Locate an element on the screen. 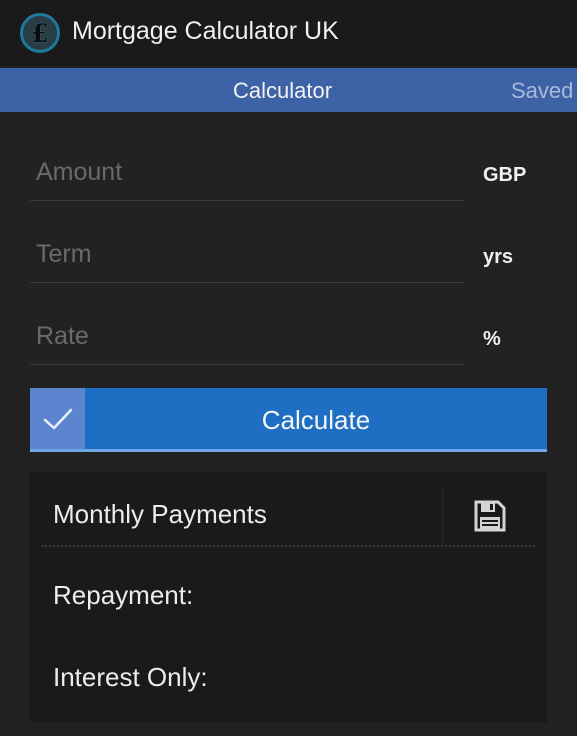  calculate-button: Calculate is located at coordinates (288, 420).